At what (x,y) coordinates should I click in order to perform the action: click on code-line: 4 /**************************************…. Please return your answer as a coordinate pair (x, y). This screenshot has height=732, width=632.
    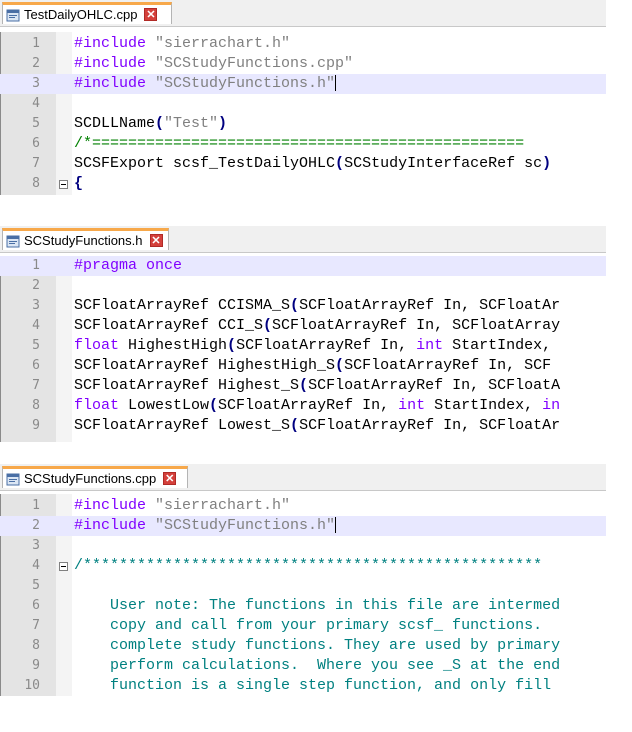
    Looking at the image, I should click on (303, 566).